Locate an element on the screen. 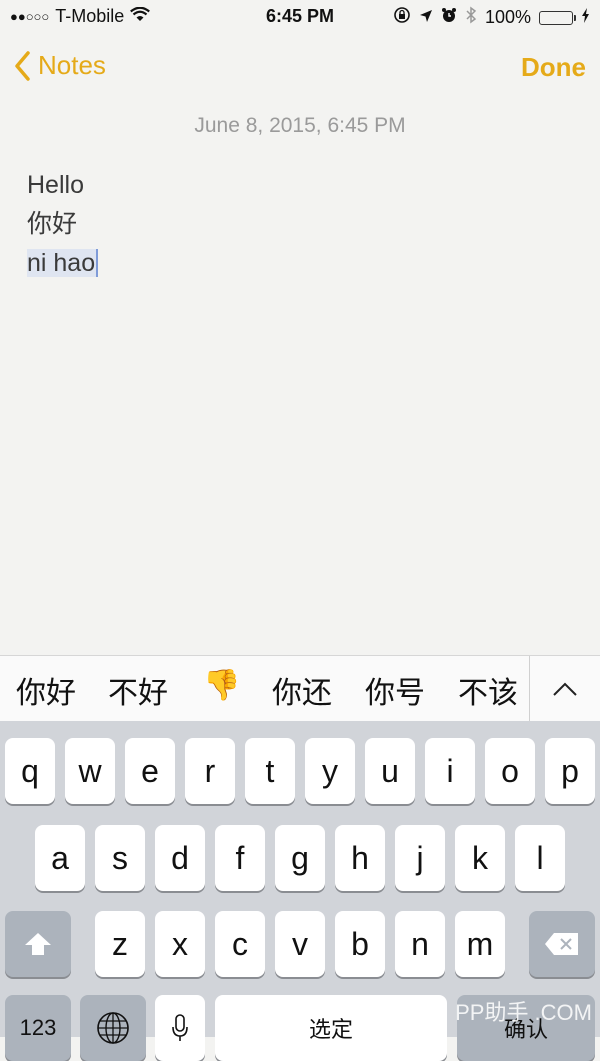 Image resolution: width=600 pixels, height=1061 pixels. key-n: n is located at coordinates (420, 944).